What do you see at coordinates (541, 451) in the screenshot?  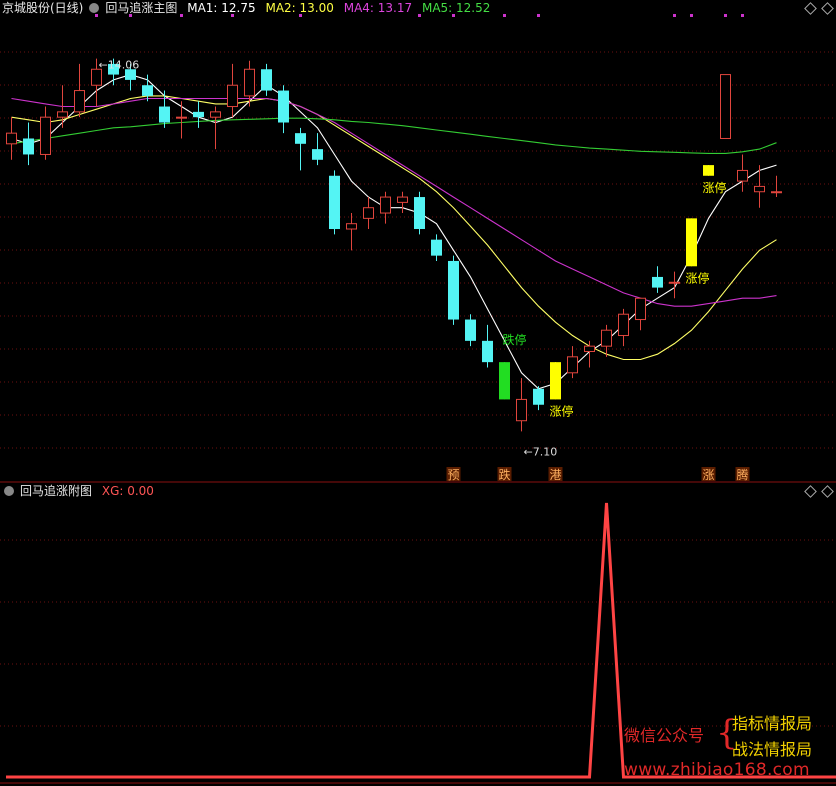 I see `low-price-label: ←7.10` at bounding box center [541, 451].